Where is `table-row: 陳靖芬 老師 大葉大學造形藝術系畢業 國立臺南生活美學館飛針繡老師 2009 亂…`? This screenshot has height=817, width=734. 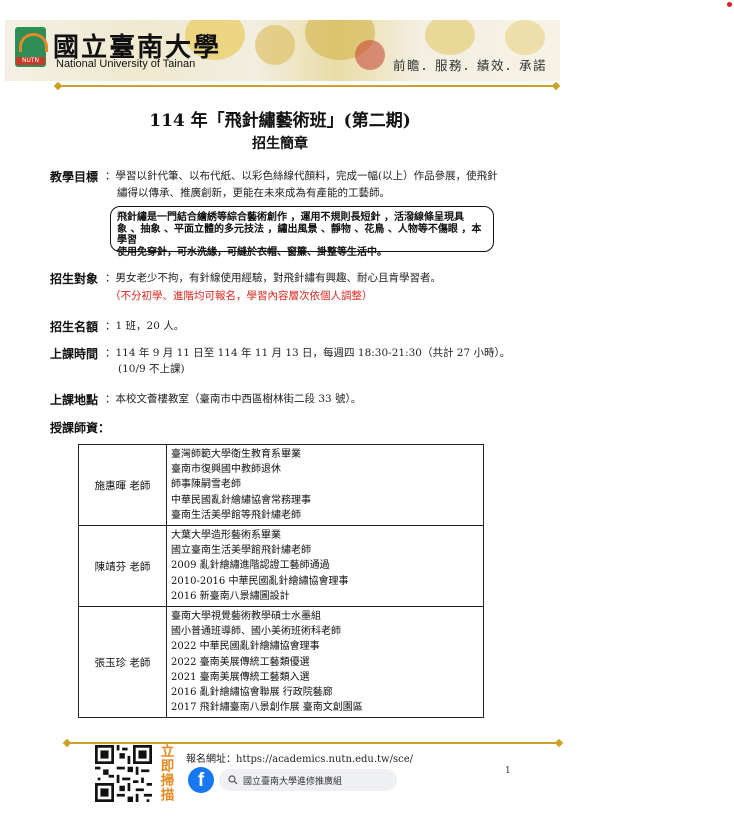 table-row: 陳靖芬 老師 大葉大學造形藝術系畢業 國立臺南生活美學館飛針繡老師 2009 亂… is located at coordinates (281, 566).